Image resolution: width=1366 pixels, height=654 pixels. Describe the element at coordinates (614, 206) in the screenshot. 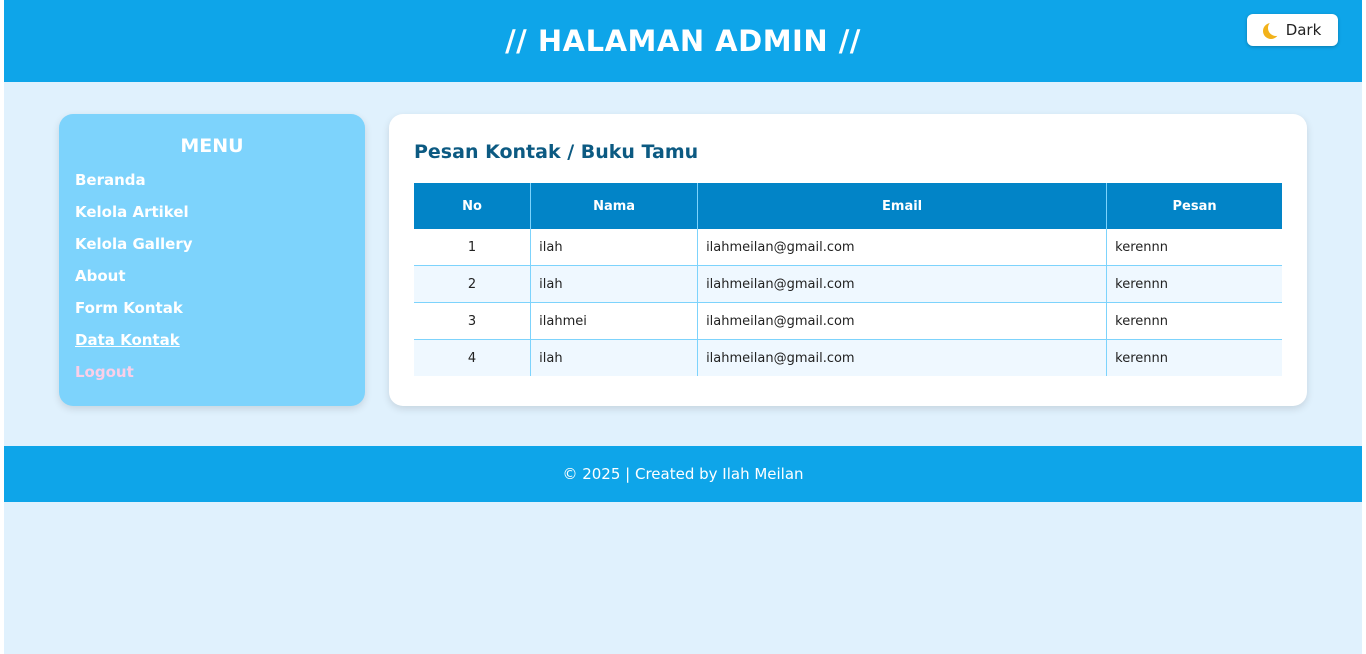

I see `column-header-nama: Nama` at that location.